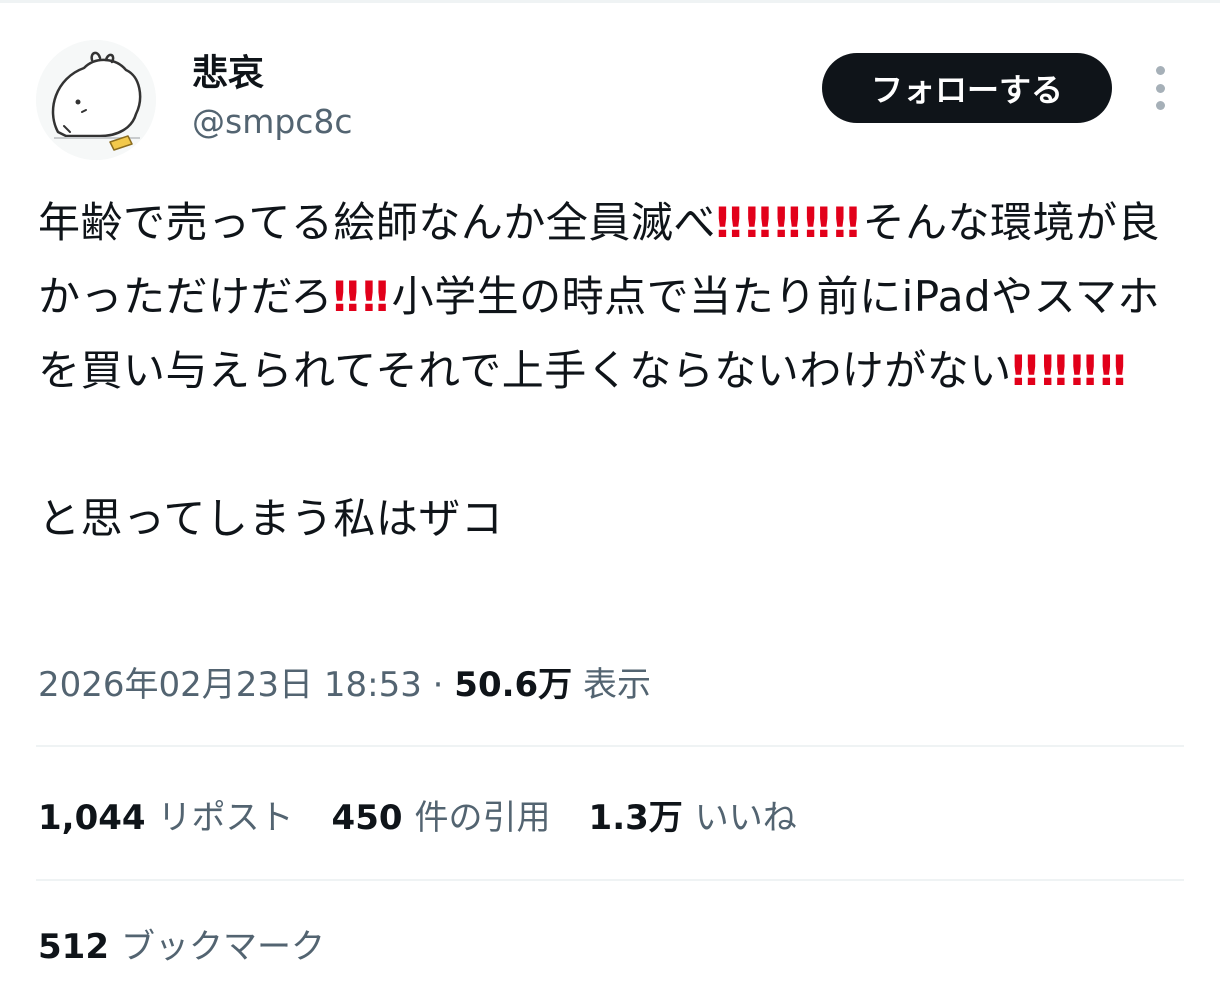 Image resolution: width=1220 pixels, height=991 pixels. I want to click on likes-stat: 1.3万 いいね, so click(693, 818).